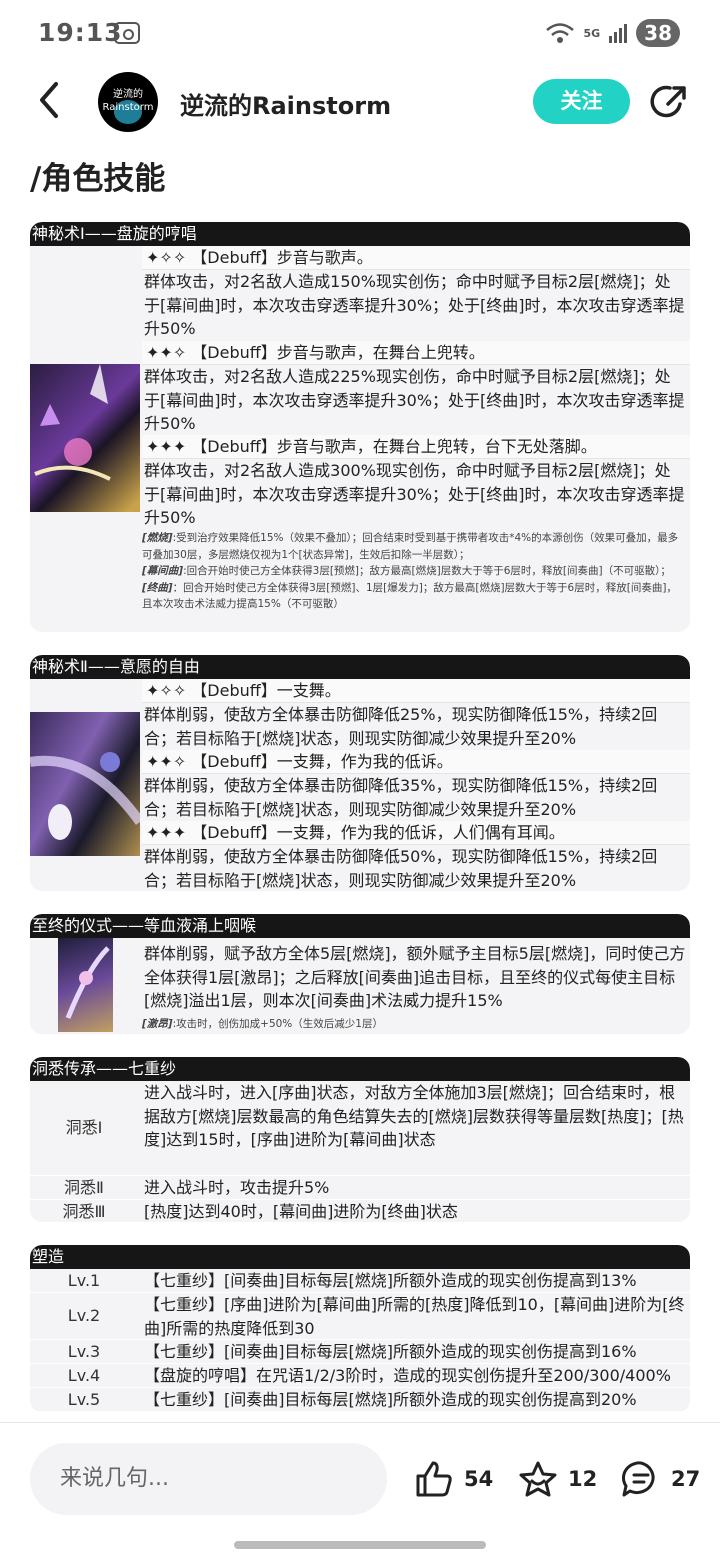  I want to click on wifi-icon, so click(560, 33).